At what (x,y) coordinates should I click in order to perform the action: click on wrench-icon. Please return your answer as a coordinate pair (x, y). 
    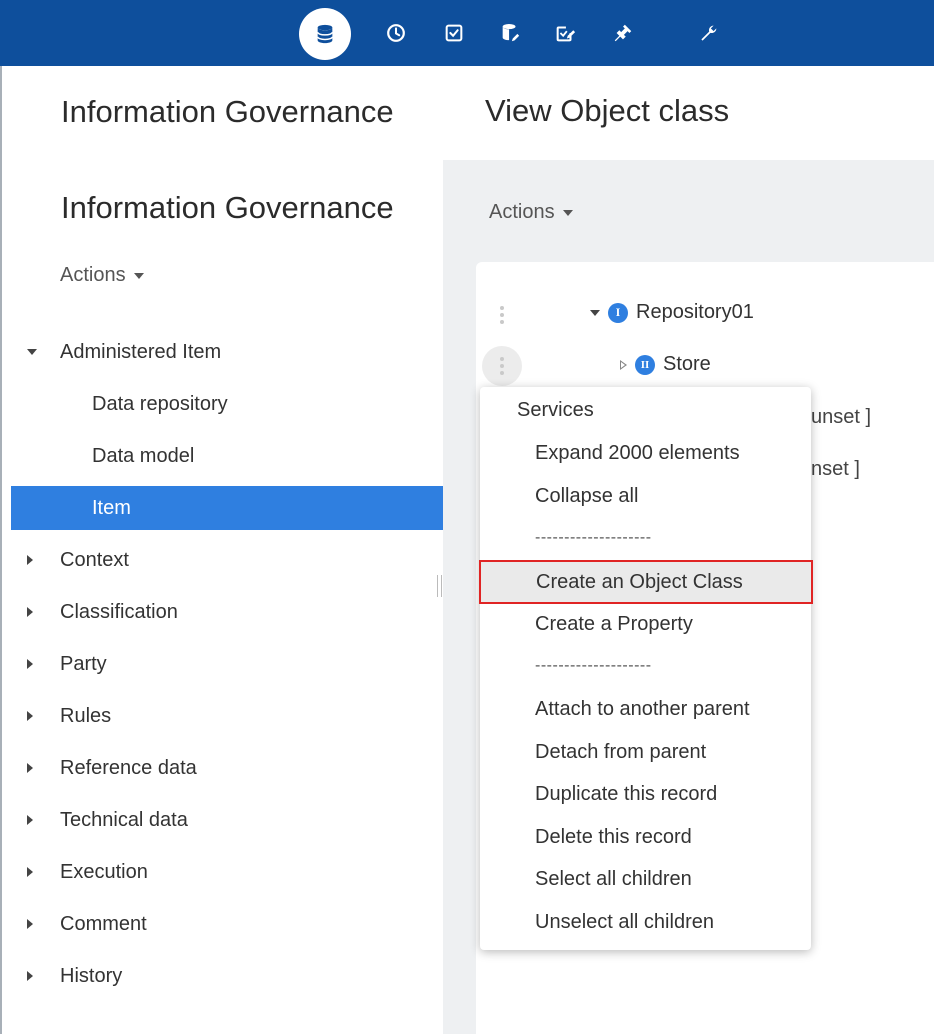
    Looking at the image, I should click on (709, 33).